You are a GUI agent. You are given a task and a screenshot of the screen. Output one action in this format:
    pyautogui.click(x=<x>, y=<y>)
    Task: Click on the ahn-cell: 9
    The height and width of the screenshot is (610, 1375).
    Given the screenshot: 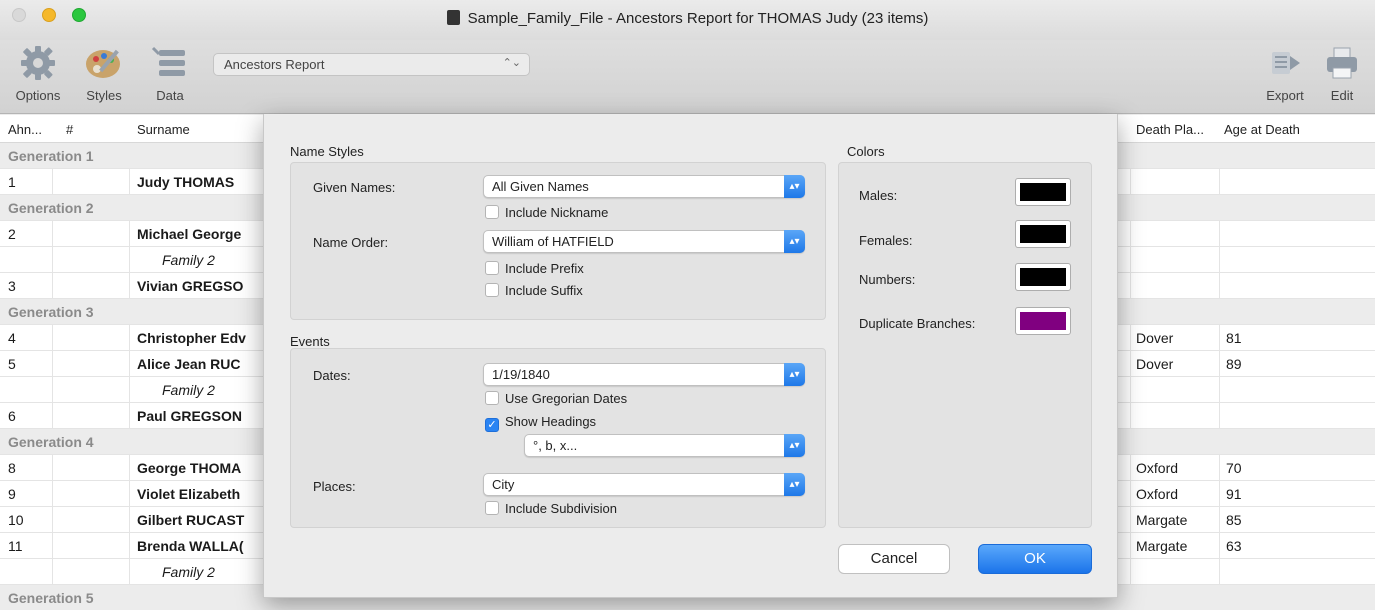 What is the action you would take?
    pyautogui.click(x=12, y=494)
    